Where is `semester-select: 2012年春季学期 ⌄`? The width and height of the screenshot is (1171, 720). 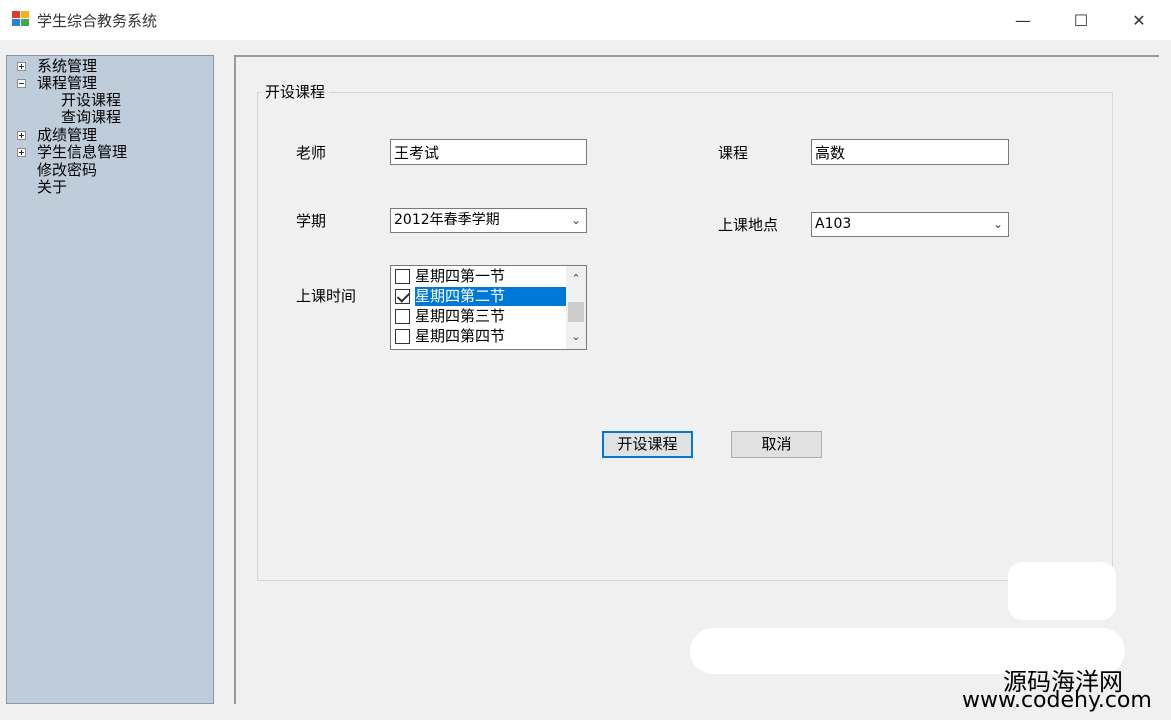
semester-select: 2012年春季学期 ⌄ is located at coordinates (488, 220).